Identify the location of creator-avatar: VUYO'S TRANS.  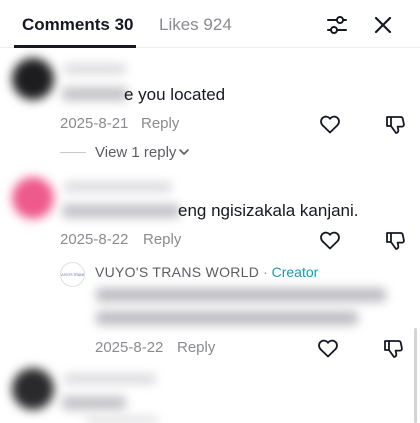
(72, 274).